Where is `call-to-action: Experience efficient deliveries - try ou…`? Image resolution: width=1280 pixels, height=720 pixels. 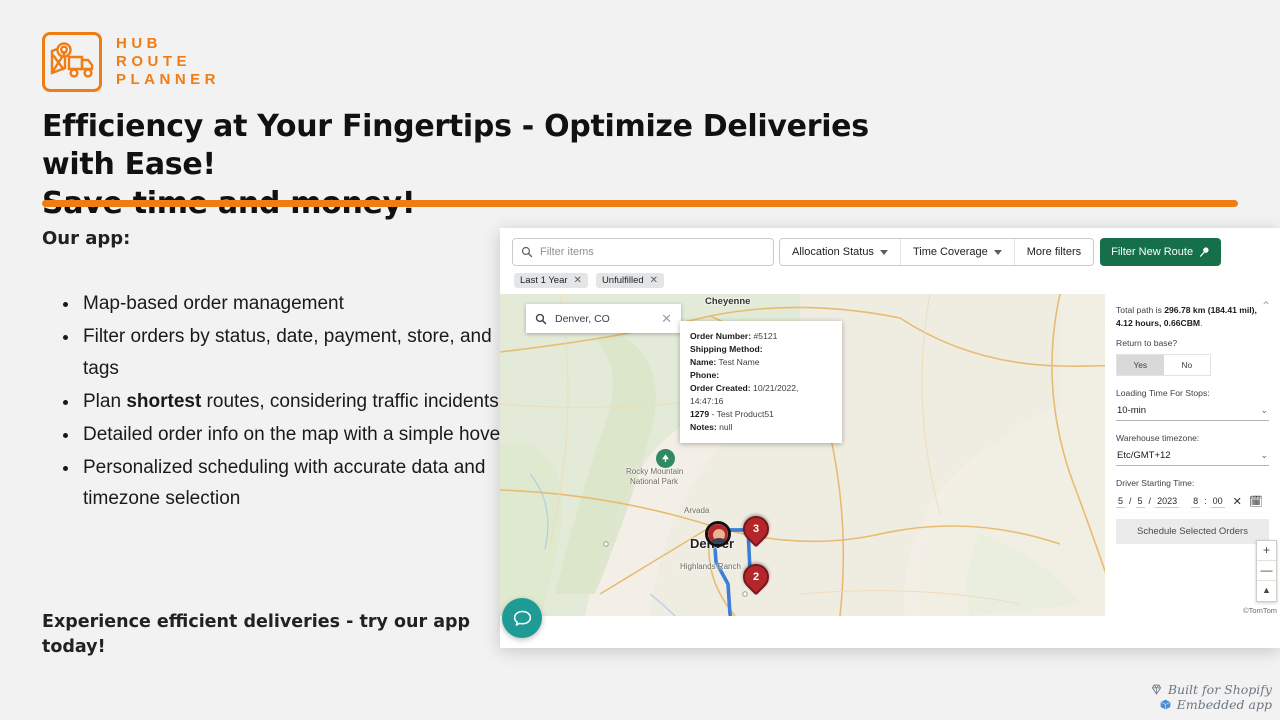 call-to-action: Experience efficient deliveries - try ou… is located at coordinates (256, 634).